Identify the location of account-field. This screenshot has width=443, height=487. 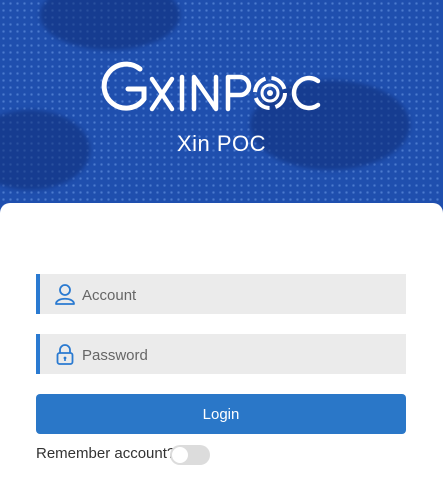
(221, 295).